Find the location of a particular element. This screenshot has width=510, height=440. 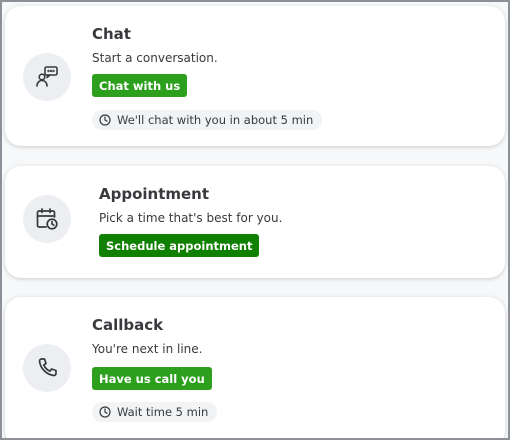

callback-description: You're next in line. is located at coordinates (147, 349).